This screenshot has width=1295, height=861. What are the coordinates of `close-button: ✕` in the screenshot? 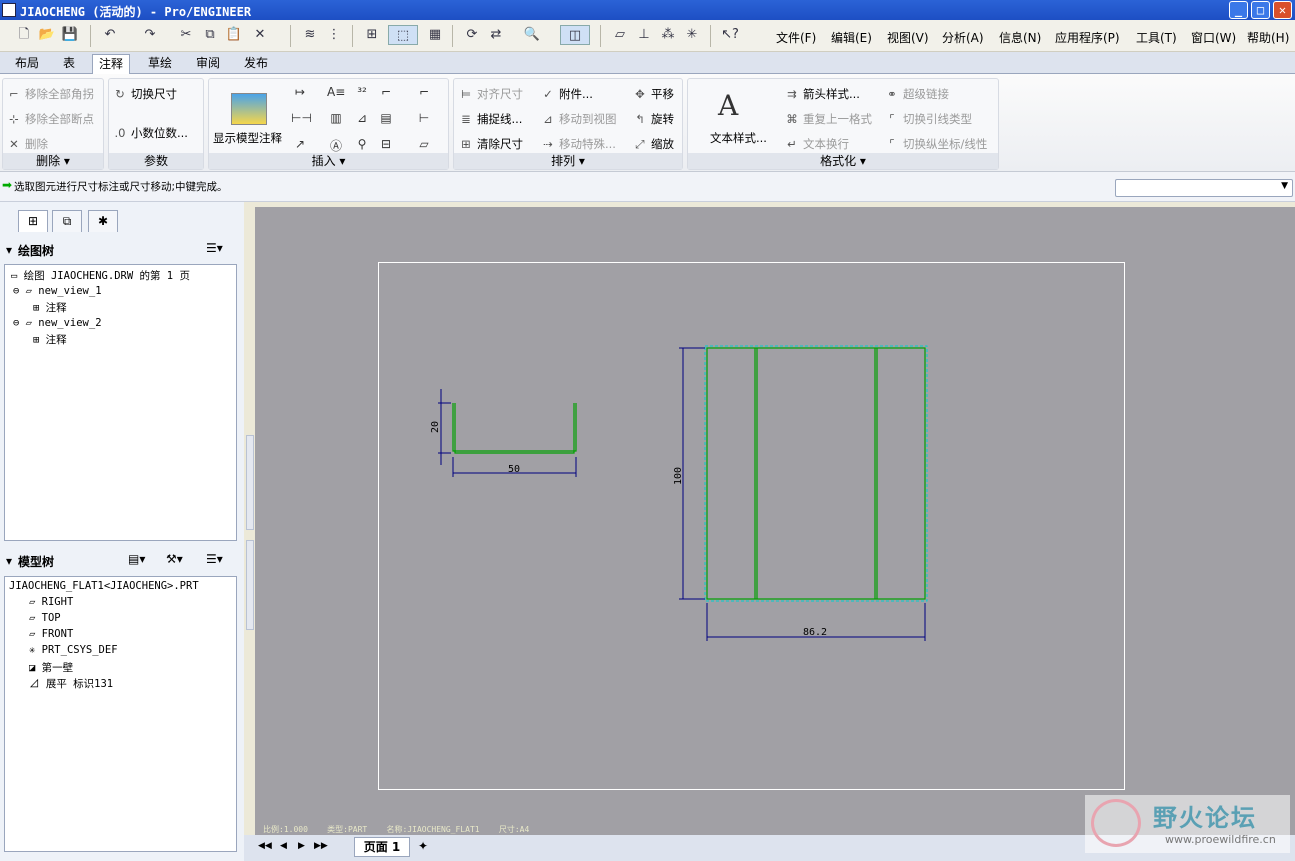 It's located at (1282, 10).